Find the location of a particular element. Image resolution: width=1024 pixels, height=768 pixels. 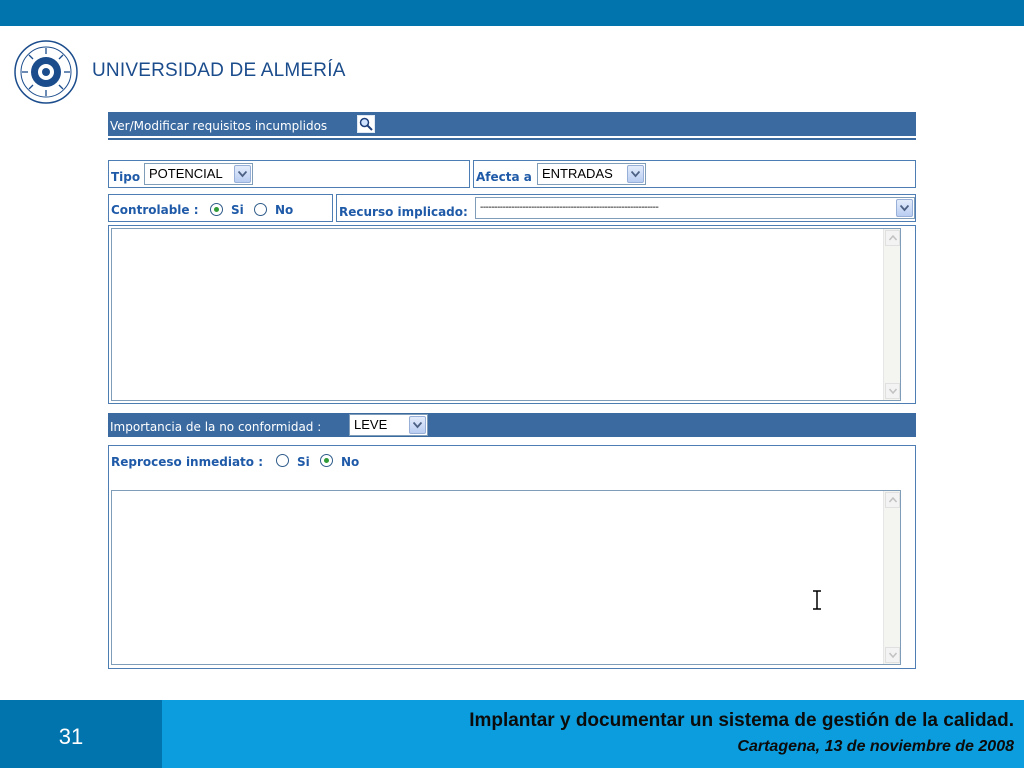

university-name: UNIVERSIDAD DE ALMERÍA is located at coordinates (219, 70).